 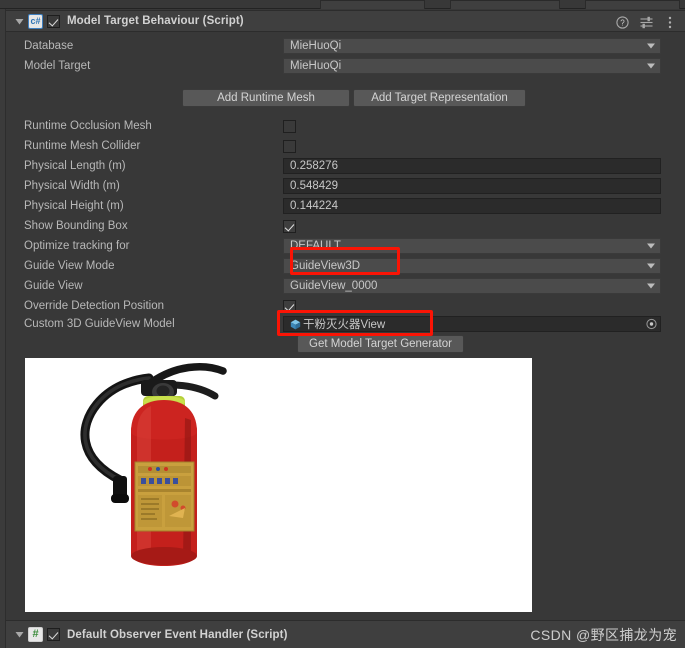 I want to click on prefab-cube-icon, so click(x=295, y=324).